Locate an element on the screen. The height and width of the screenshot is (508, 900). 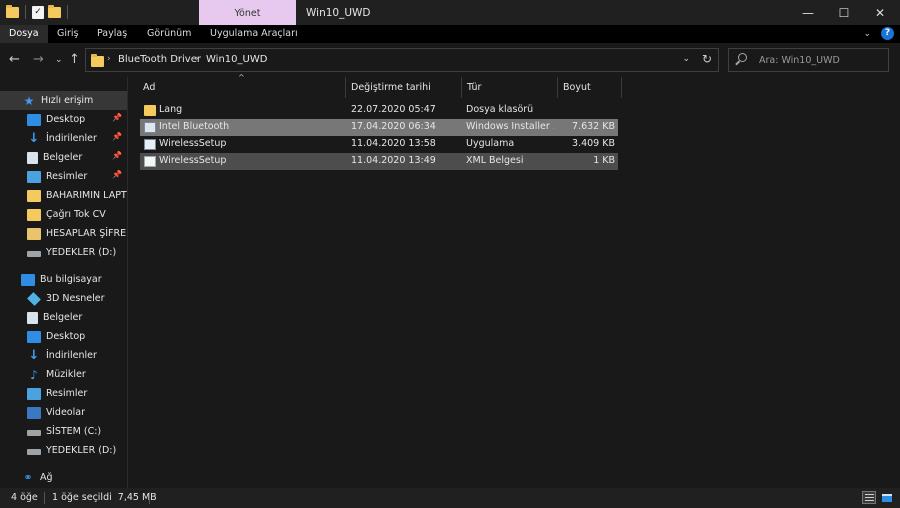
address-bar: › BlueTooth Driver › Win10_UWD ⌄ ↻ is located at coordinates (402, 60).